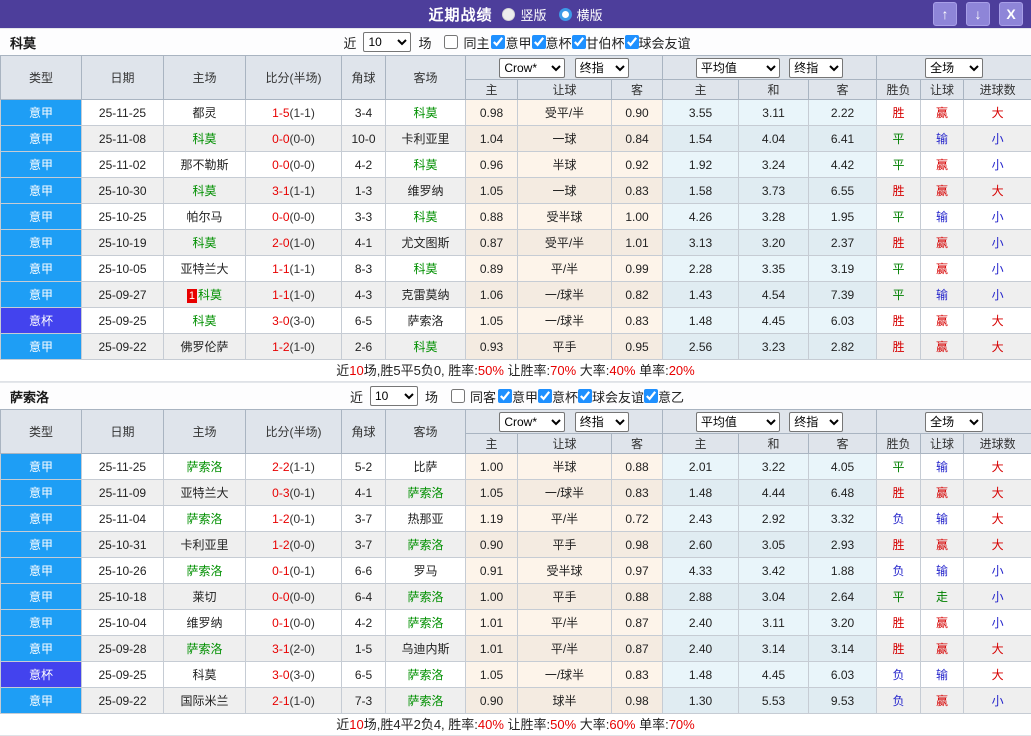  What do you see at coordinates (280, 191) in the screenshot?
I see `fulltime-score: 3-1` at bounding box center [280, 191].